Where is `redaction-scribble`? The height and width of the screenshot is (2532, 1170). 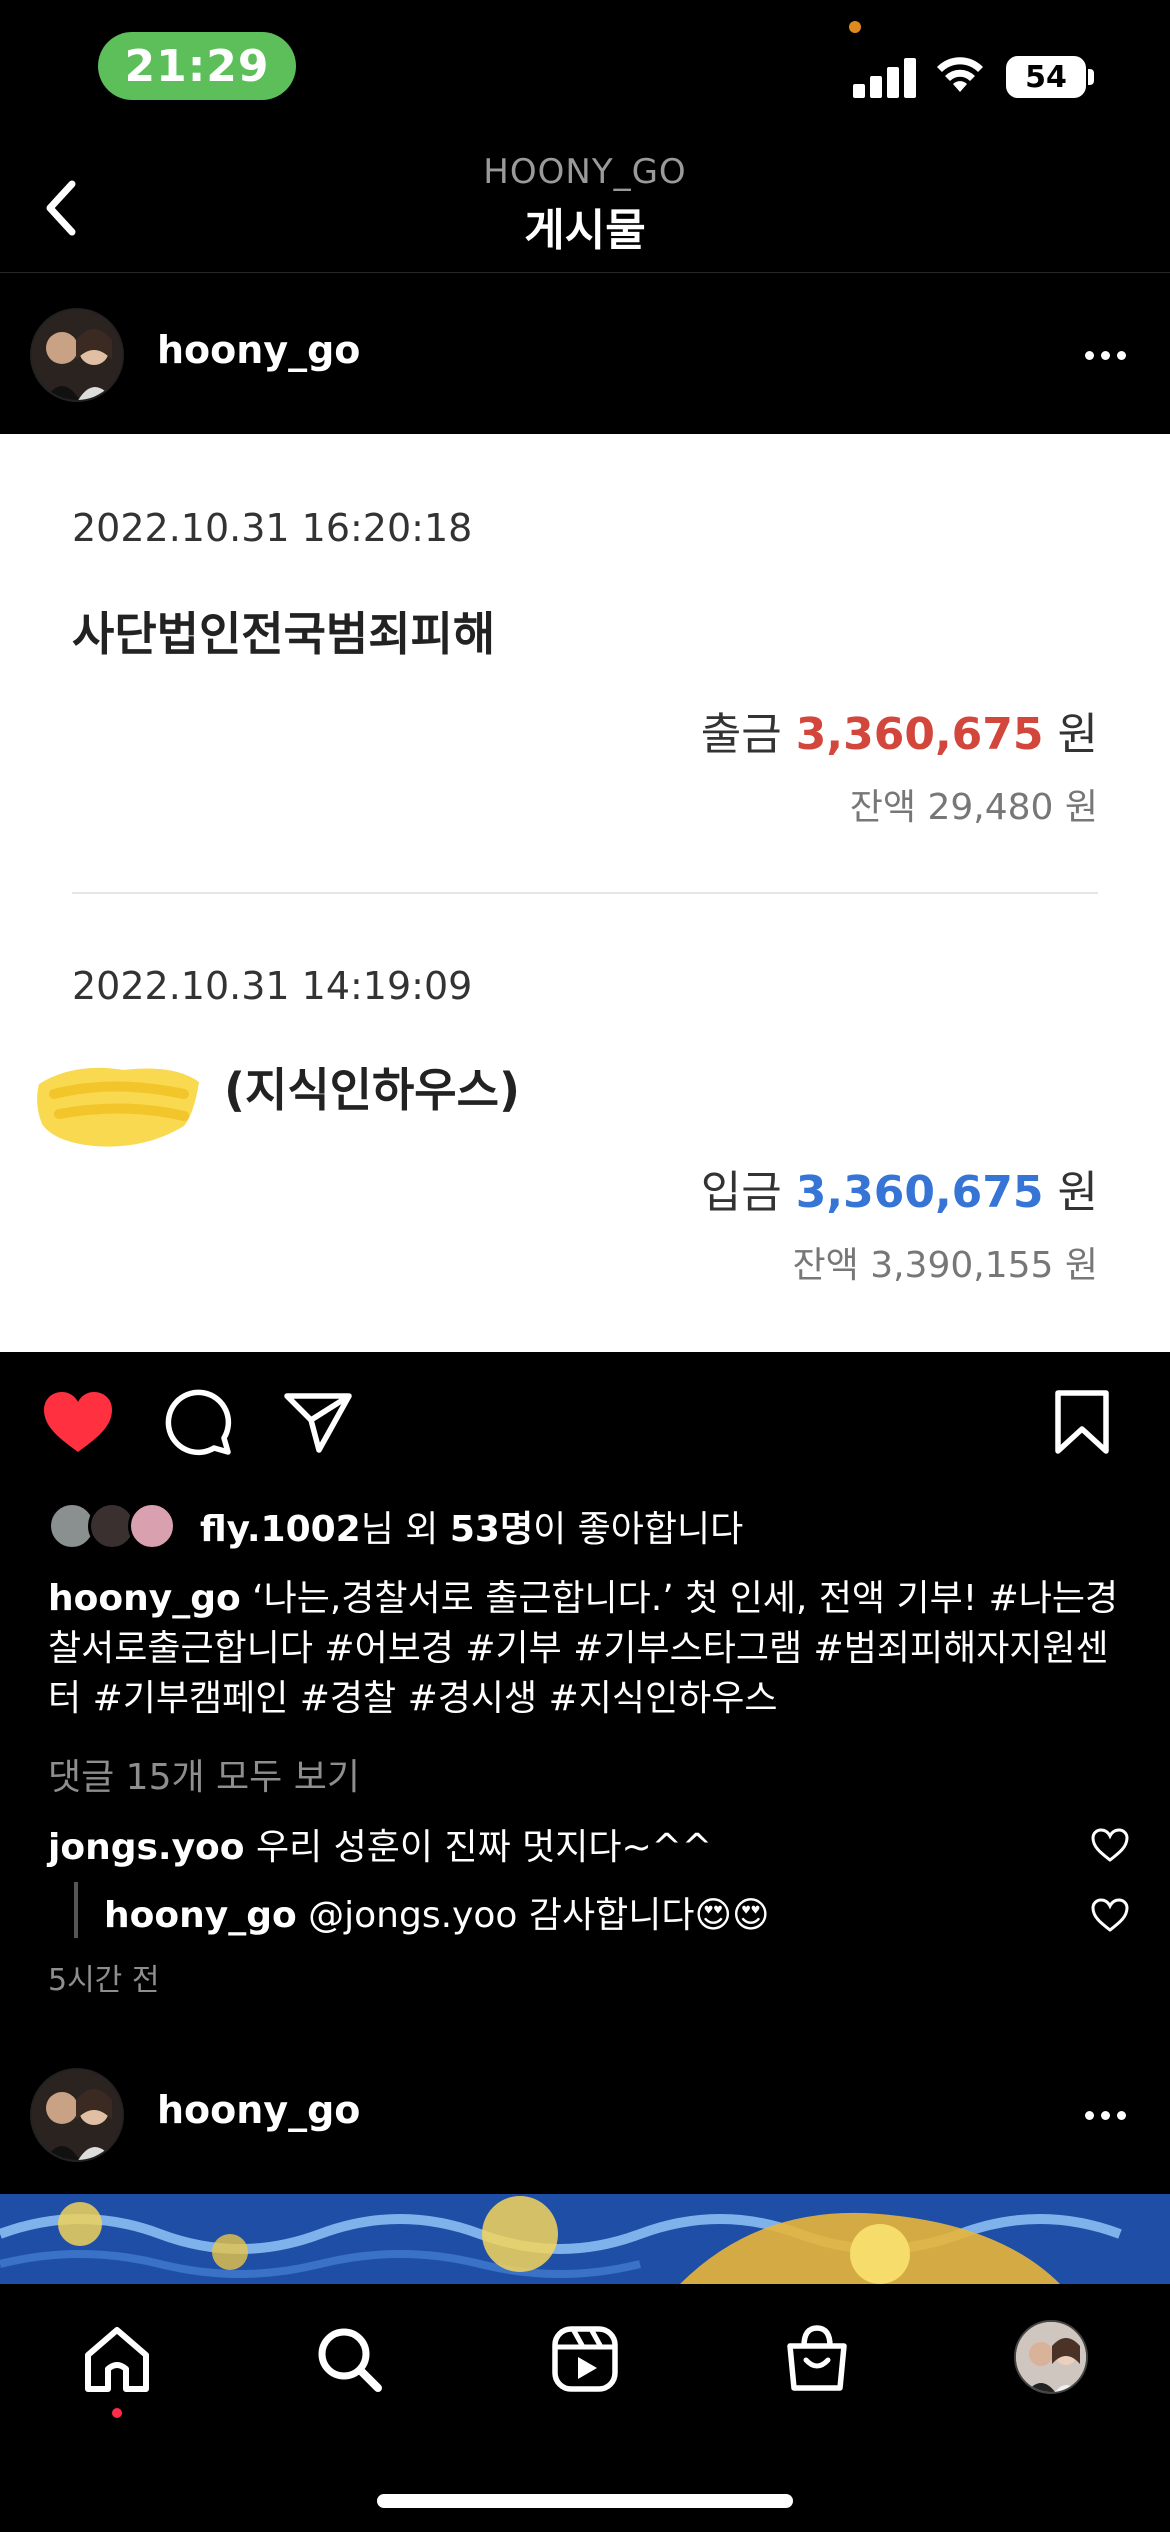 redaction-scribble is located at coordinates (118, 1107).